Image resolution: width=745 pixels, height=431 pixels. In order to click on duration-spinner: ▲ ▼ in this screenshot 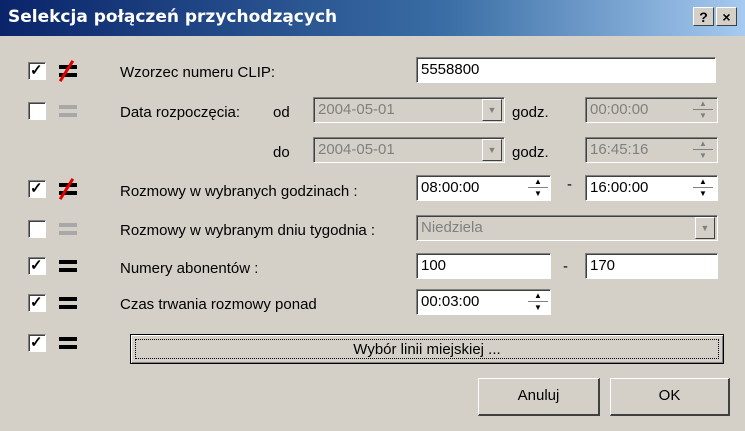, I will do `click(538, 302)`.